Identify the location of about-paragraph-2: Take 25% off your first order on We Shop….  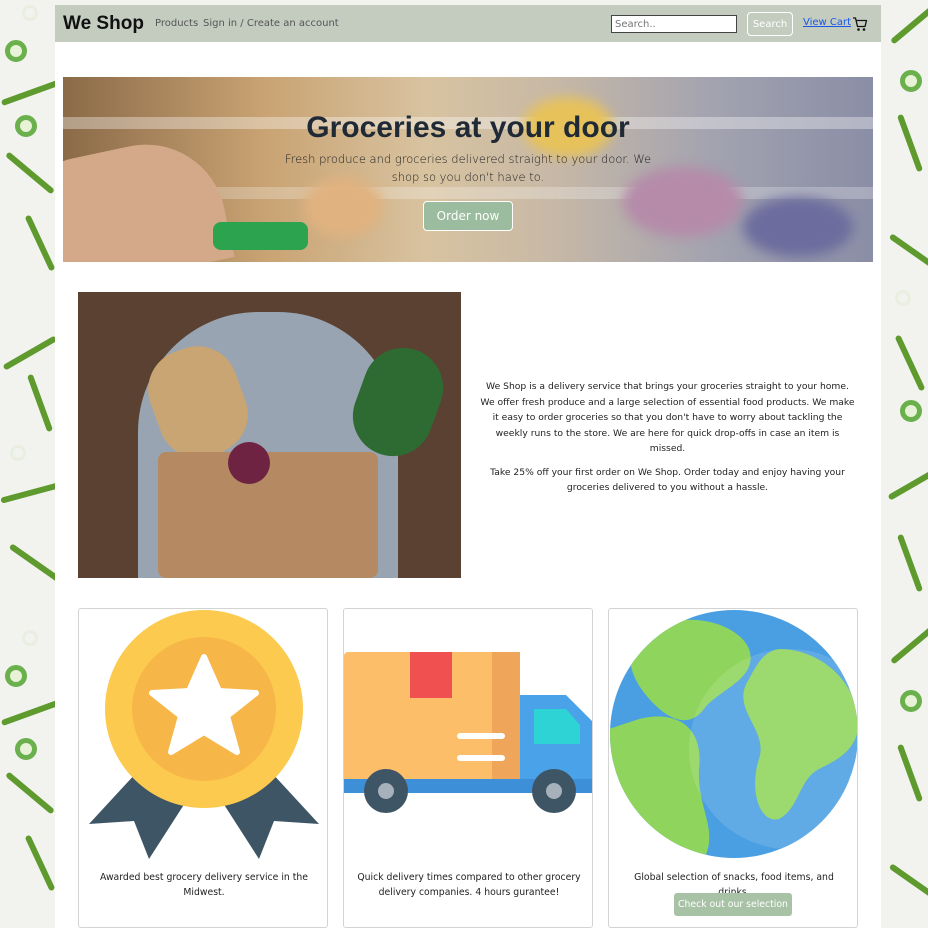
(667, 480).